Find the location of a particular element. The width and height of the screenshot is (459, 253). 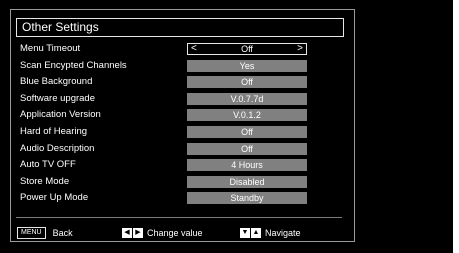

setting-value: Standby is located at coordinates (247, 198).